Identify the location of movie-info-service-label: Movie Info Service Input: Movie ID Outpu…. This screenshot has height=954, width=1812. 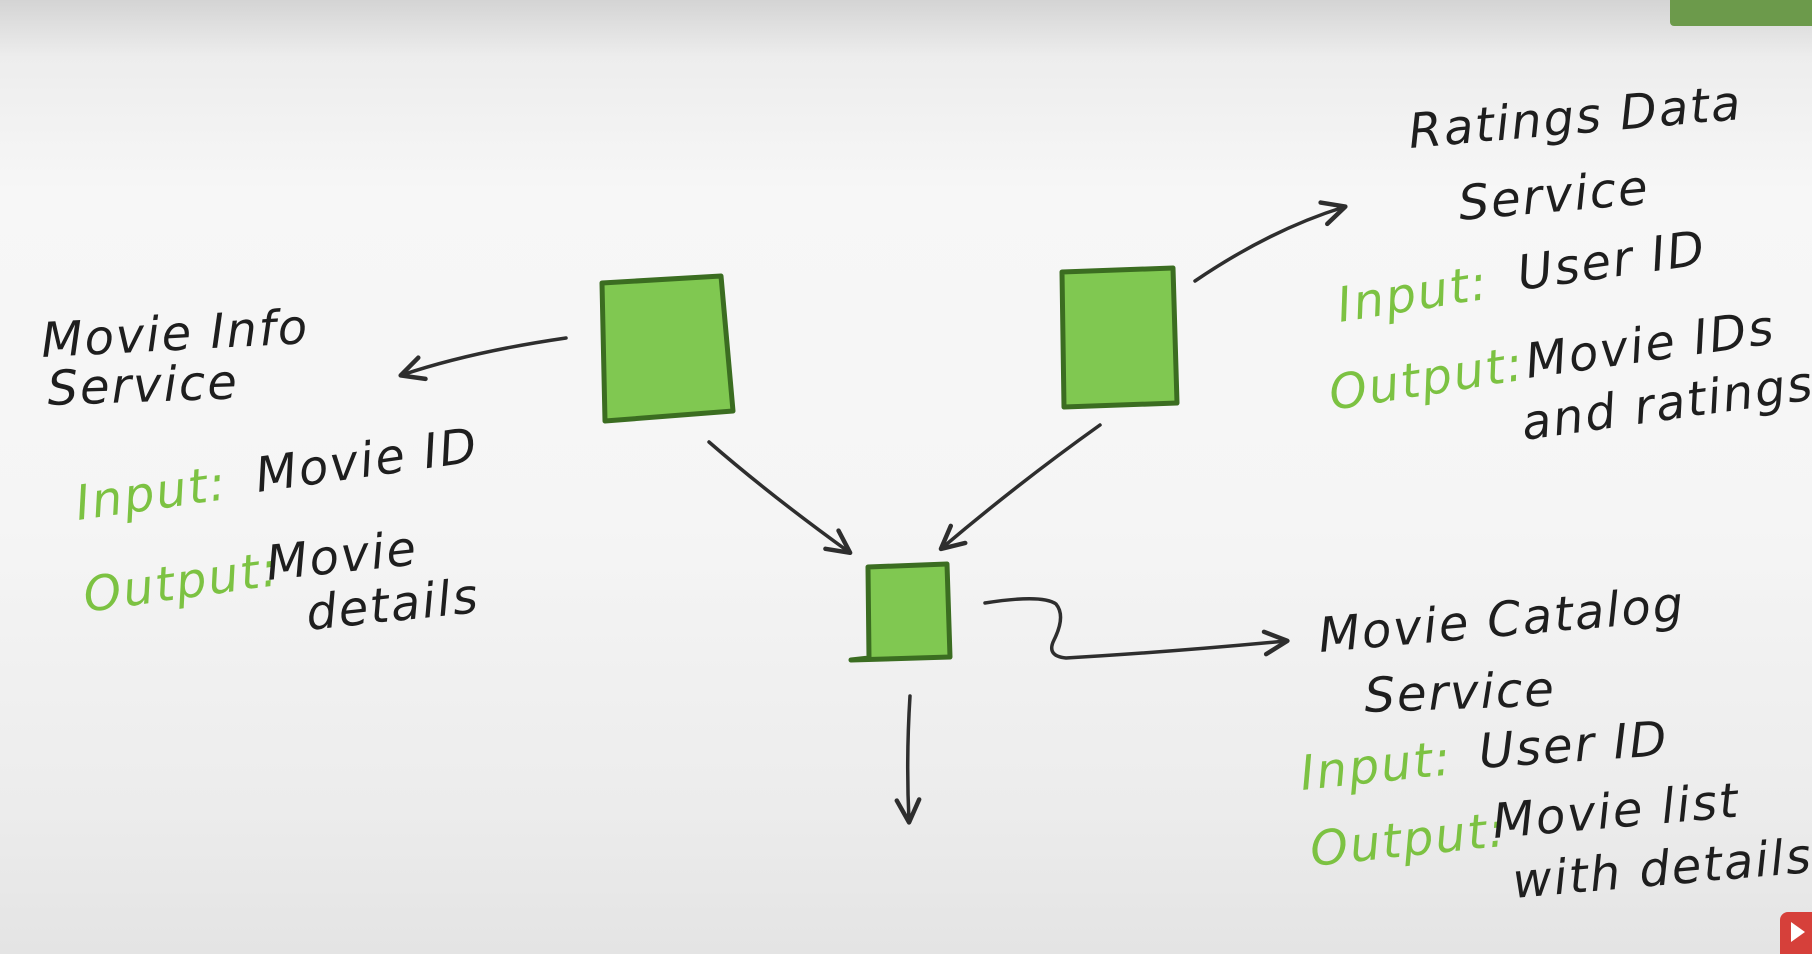
(261, 470).